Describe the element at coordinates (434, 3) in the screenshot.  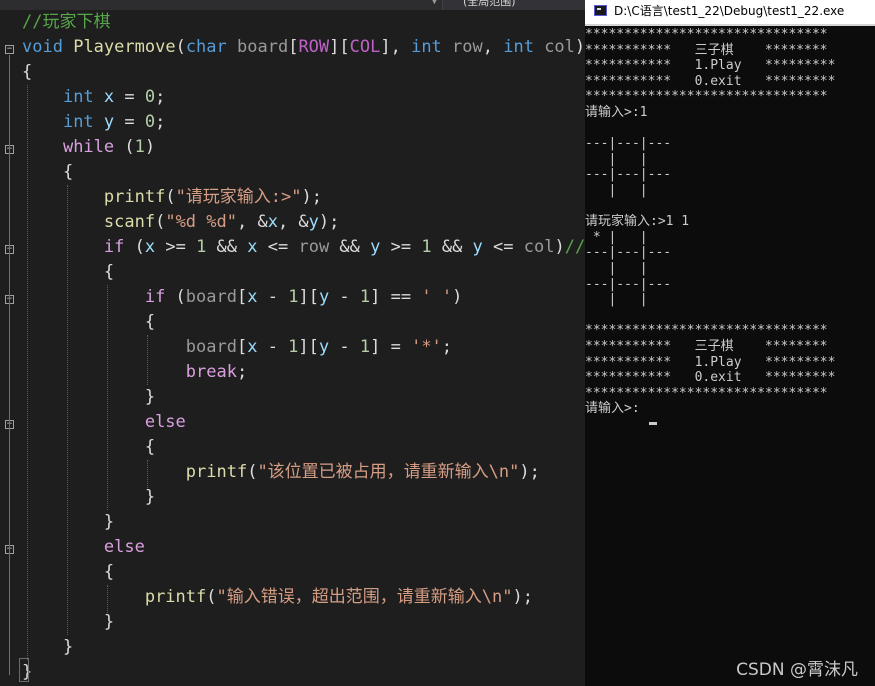
I see `chevron-down-icon: ▼` at that location.